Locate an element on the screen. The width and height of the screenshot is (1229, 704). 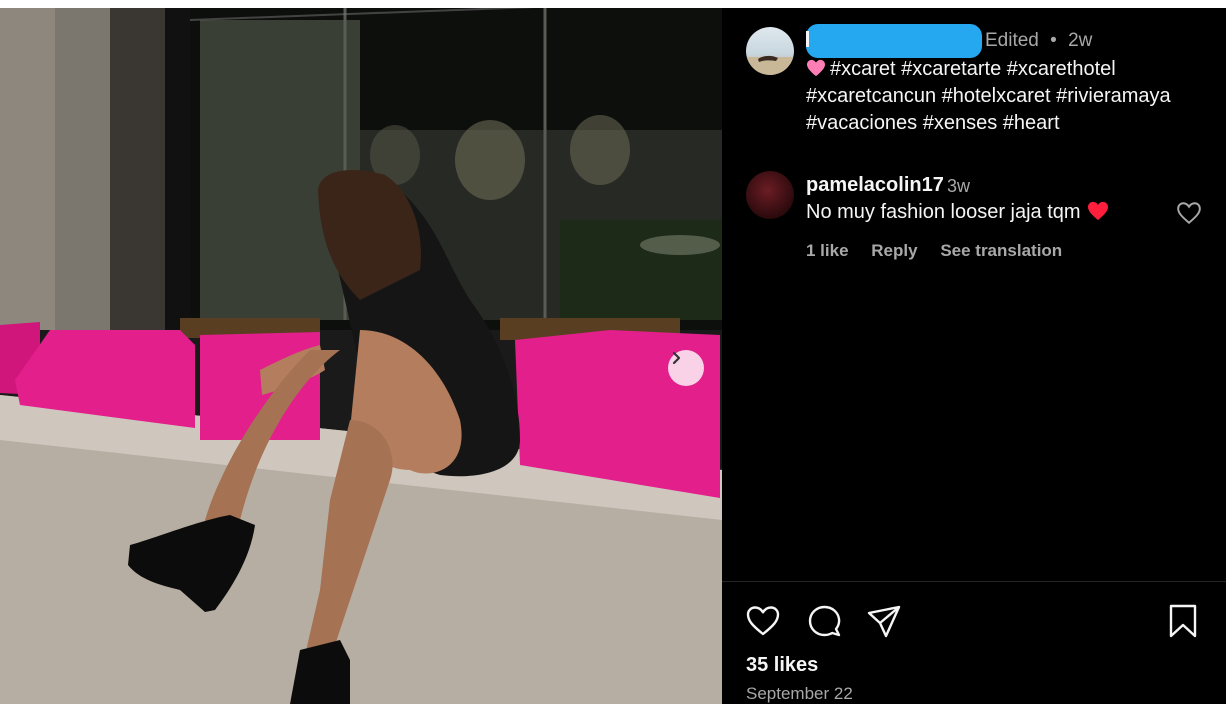
redacted-username is located at coordinates (894, 41).